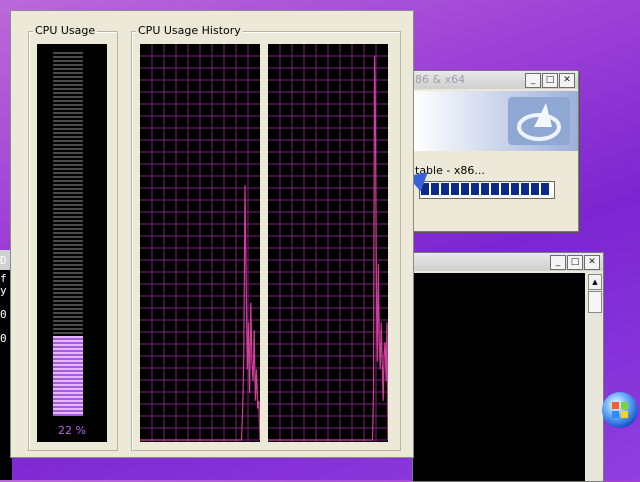 This screenshot has height=482, width=640. What do you see at coordinates (68, 375) in the screenshot?
I see `cpu-usage-bar-fill` at bounding box center [68, 375].